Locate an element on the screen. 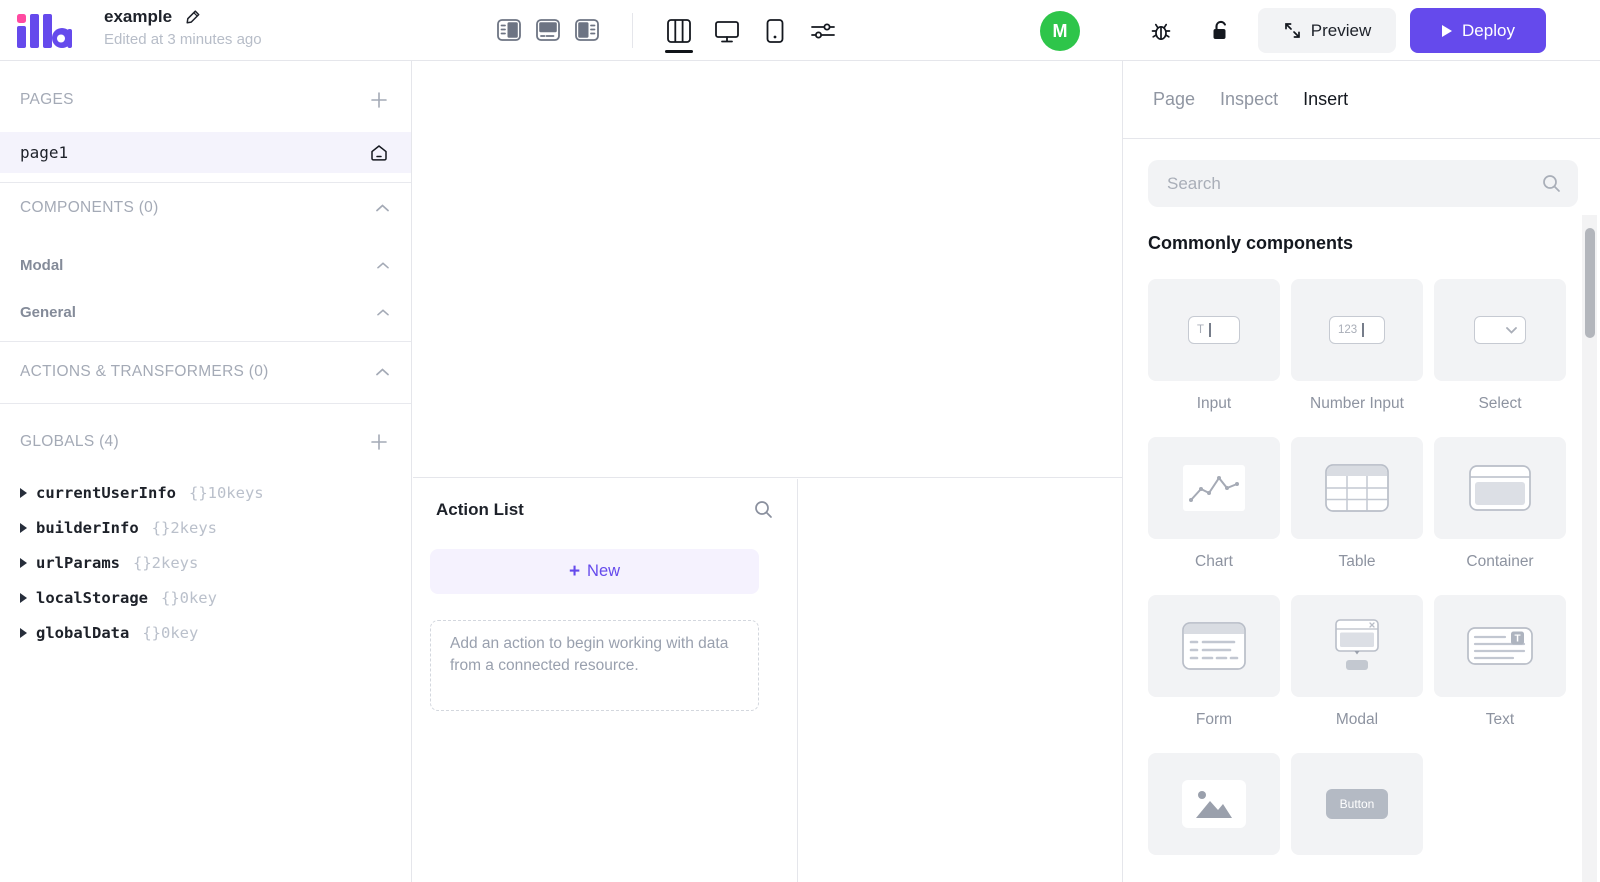 The height and width of the screenshot is (882, 1600). components-section-header: COMPONENTS (0) is located at coordinates (205, 208).